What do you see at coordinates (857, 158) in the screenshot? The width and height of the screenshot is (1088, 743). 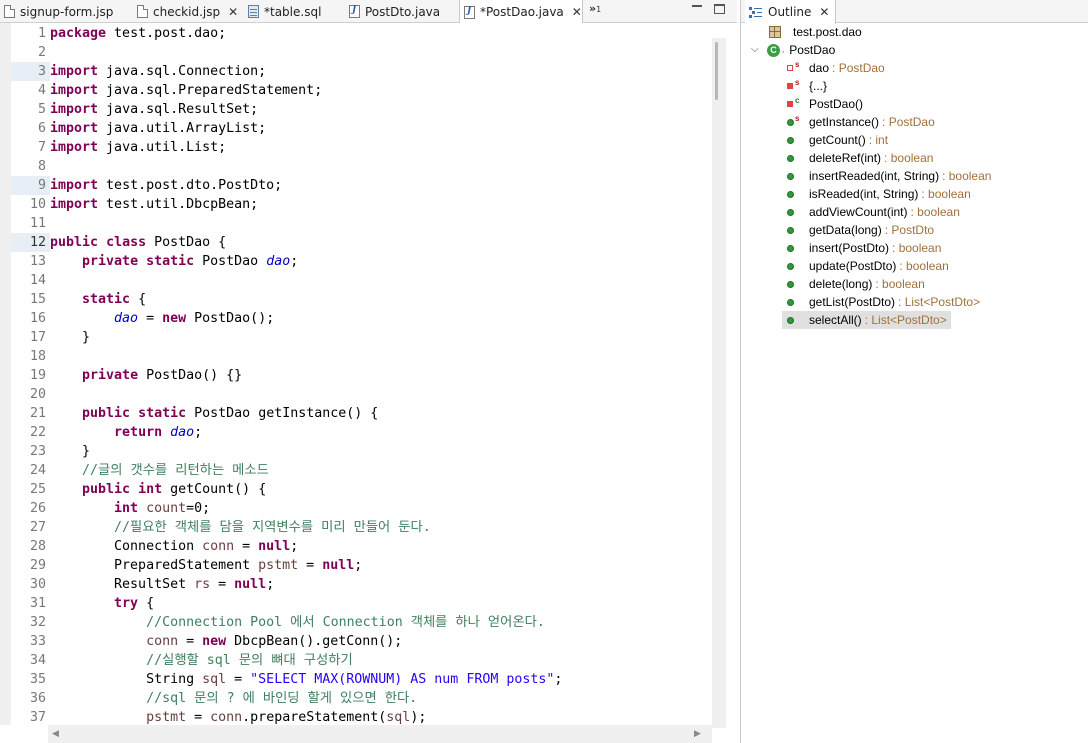 I see `outline-member: deleteRef(int): boolean` at bounding box center [857, 158].